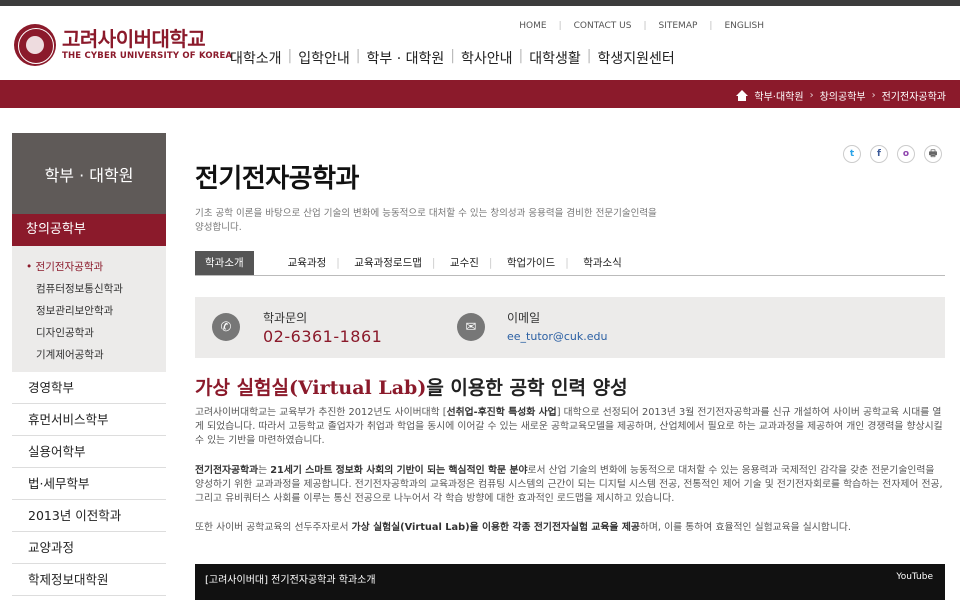 The image size is (960, 600). I want to click on utility-nav: HOME | CONTACT US | SITEMAP | ENGLISH, so click(635, 26).